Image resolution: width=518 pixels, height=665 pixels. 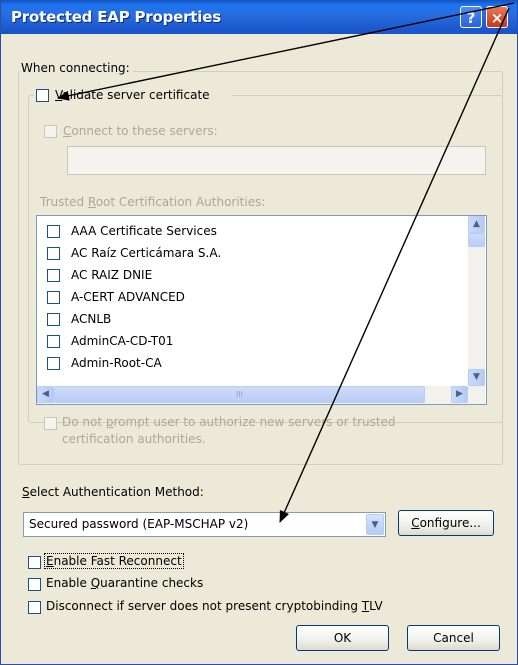 I want to click on auth-method-label: Select Authentication Method:, so click(x=113, y=492).